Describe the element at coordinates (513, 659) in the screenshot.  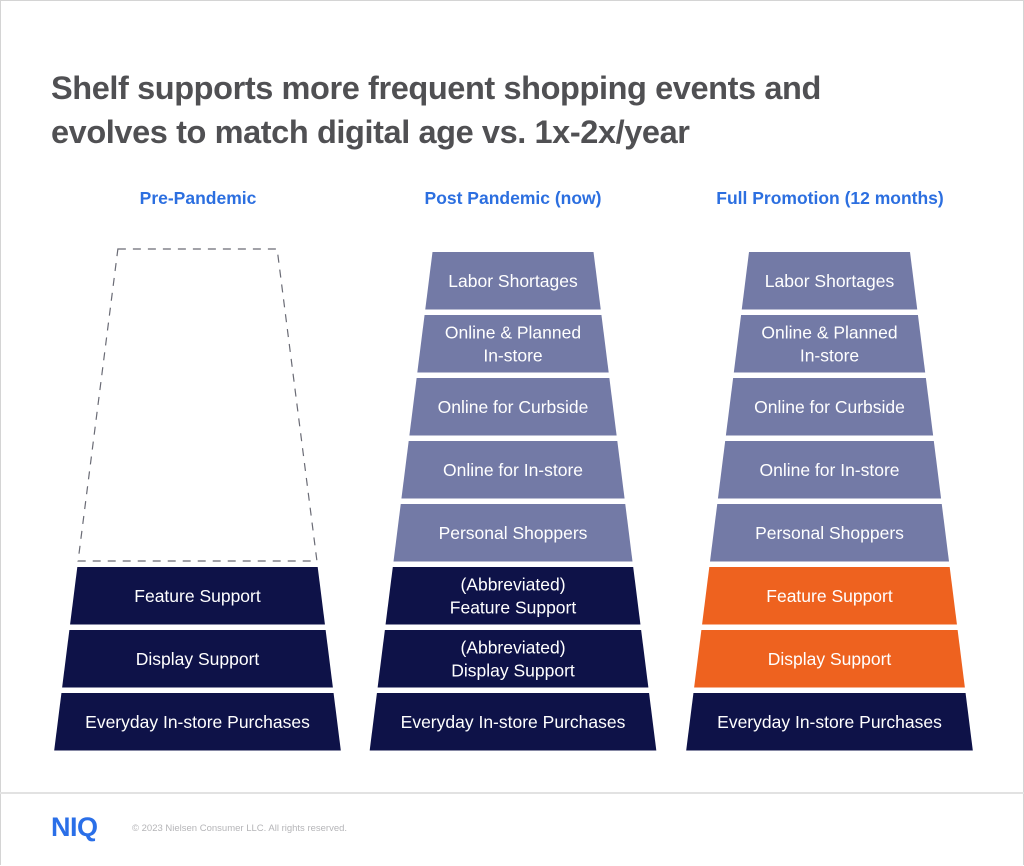
I see `layer-abbreviated-display-support: (Abbreviated) Display Support` at that location.